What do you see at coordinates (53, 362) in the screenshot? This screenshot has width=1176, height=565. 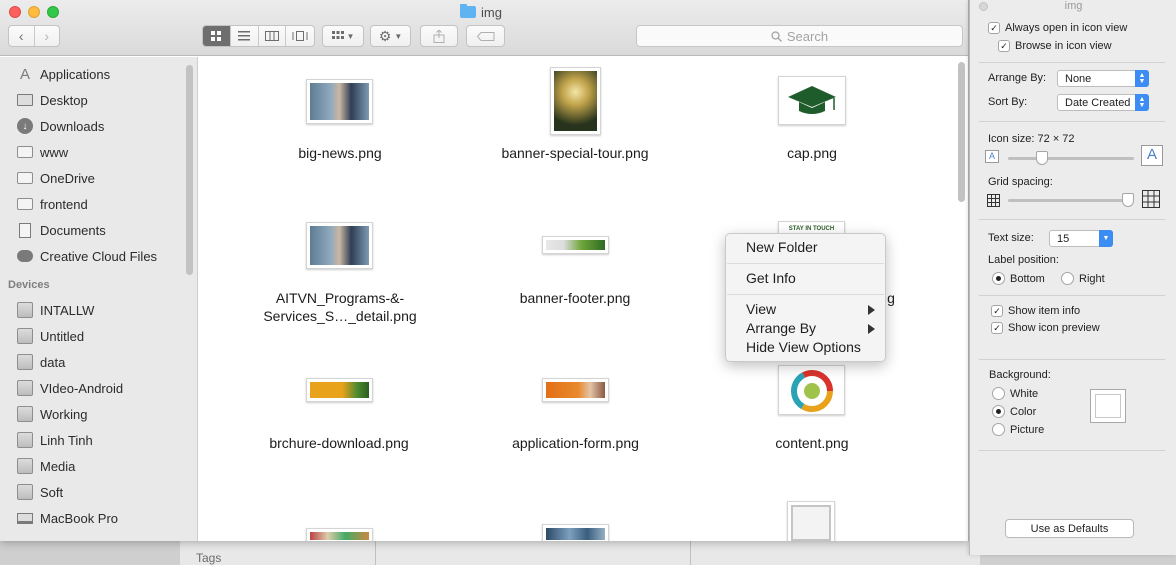 I see `sidebar-item-label: data` at bounding box center [53, 362].